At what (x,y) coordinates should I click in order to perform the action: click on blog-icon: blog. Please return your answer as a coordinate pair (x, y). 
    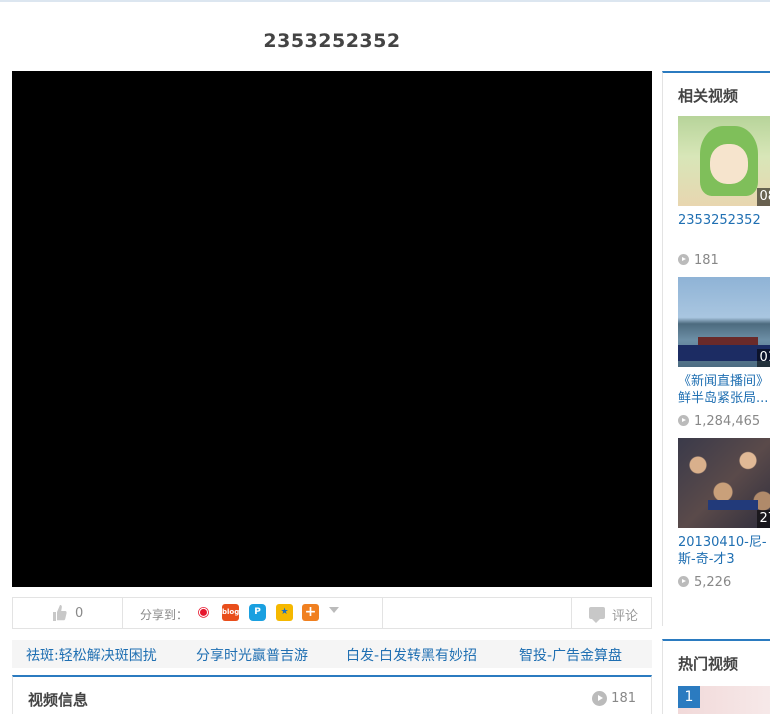
    Looking at the image, I should click on (230, 612).